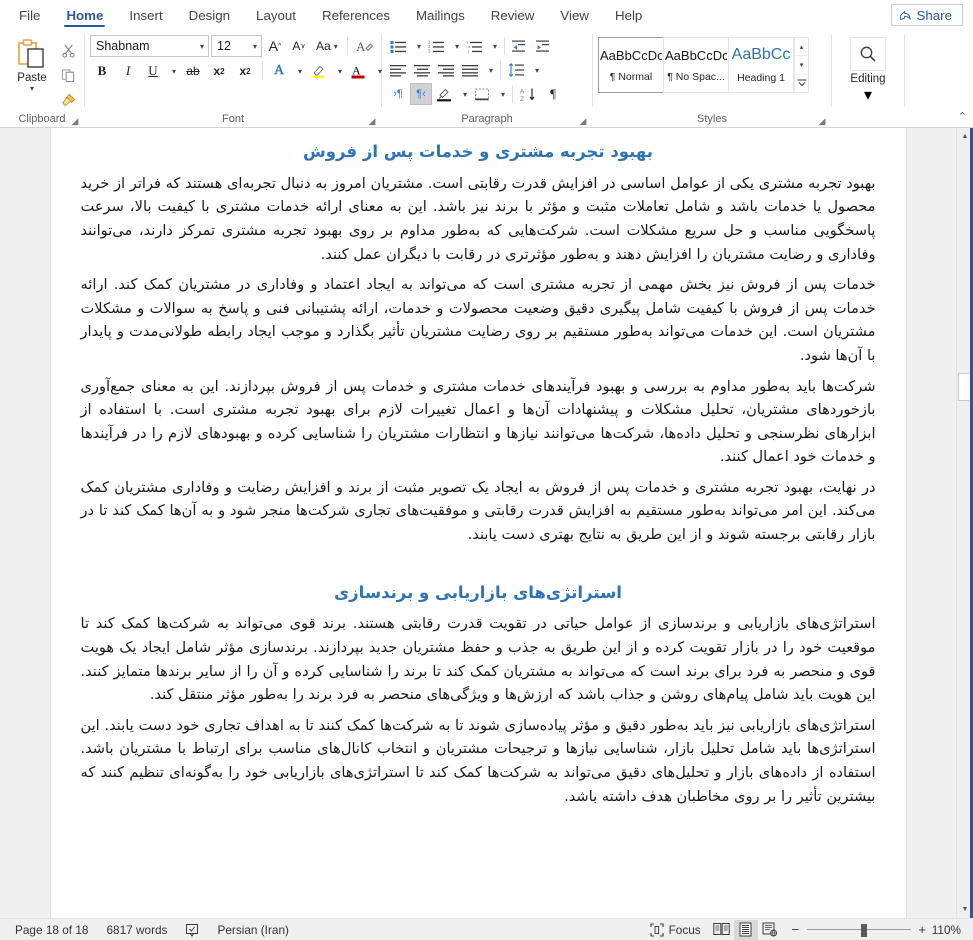 This screenshot has width=973, height=940. I want to click on superscript-button: x2, so click(245, 71).